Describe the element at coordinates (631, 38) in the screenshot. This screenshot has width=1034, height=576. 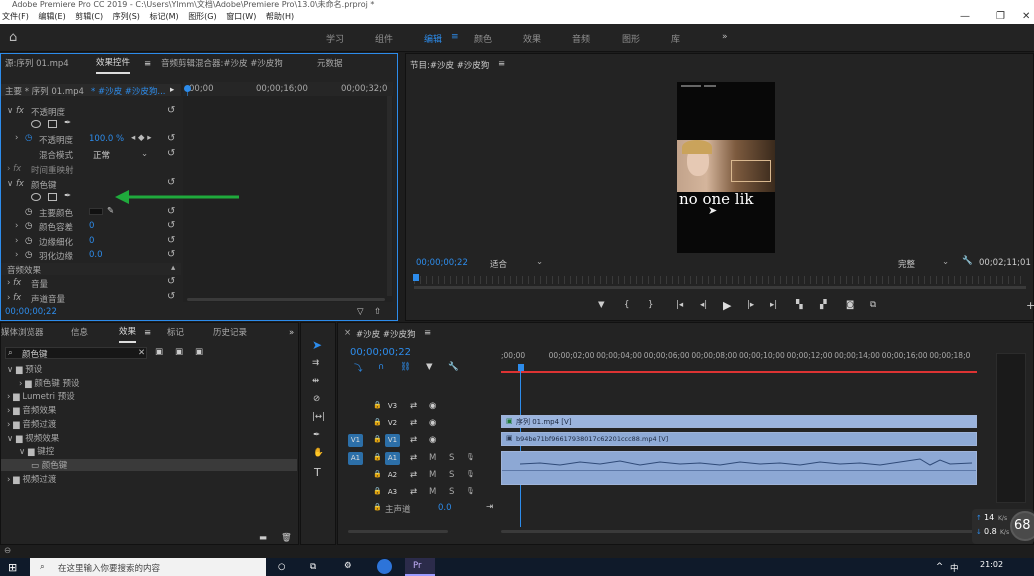
I see `workspace-graphics: 图形` at that location.